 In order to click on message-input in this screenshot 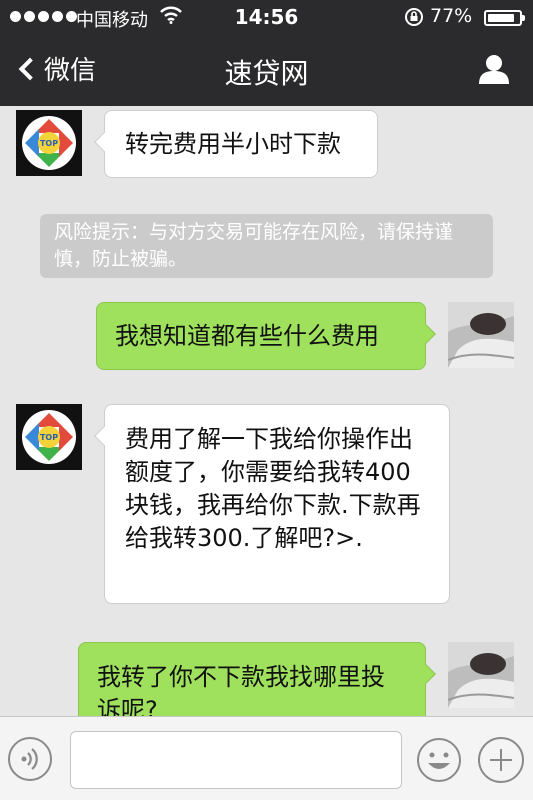, I will do `click(236, 760)`.